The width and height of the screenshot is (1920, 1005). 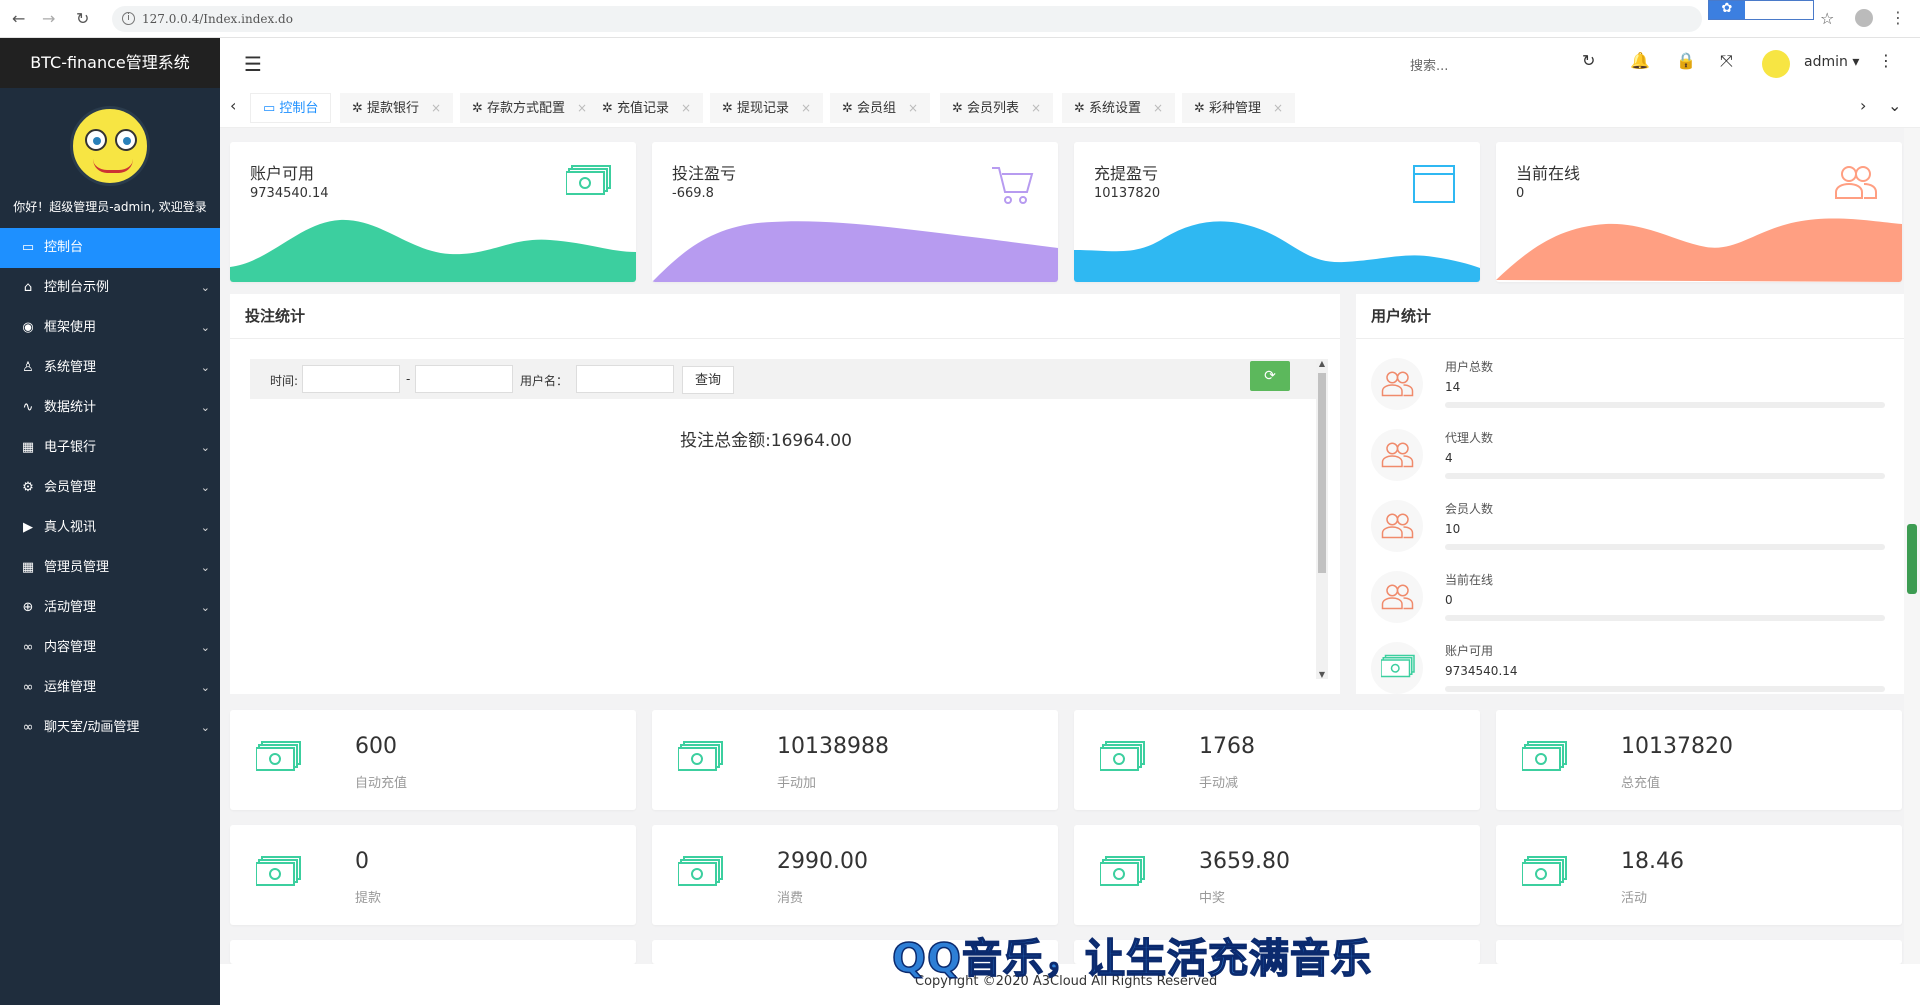 What do you see at coordinates (233, 105) in the screenshot?
I see `tabs-left-icon: ‹` at bounding box center [233, 105].